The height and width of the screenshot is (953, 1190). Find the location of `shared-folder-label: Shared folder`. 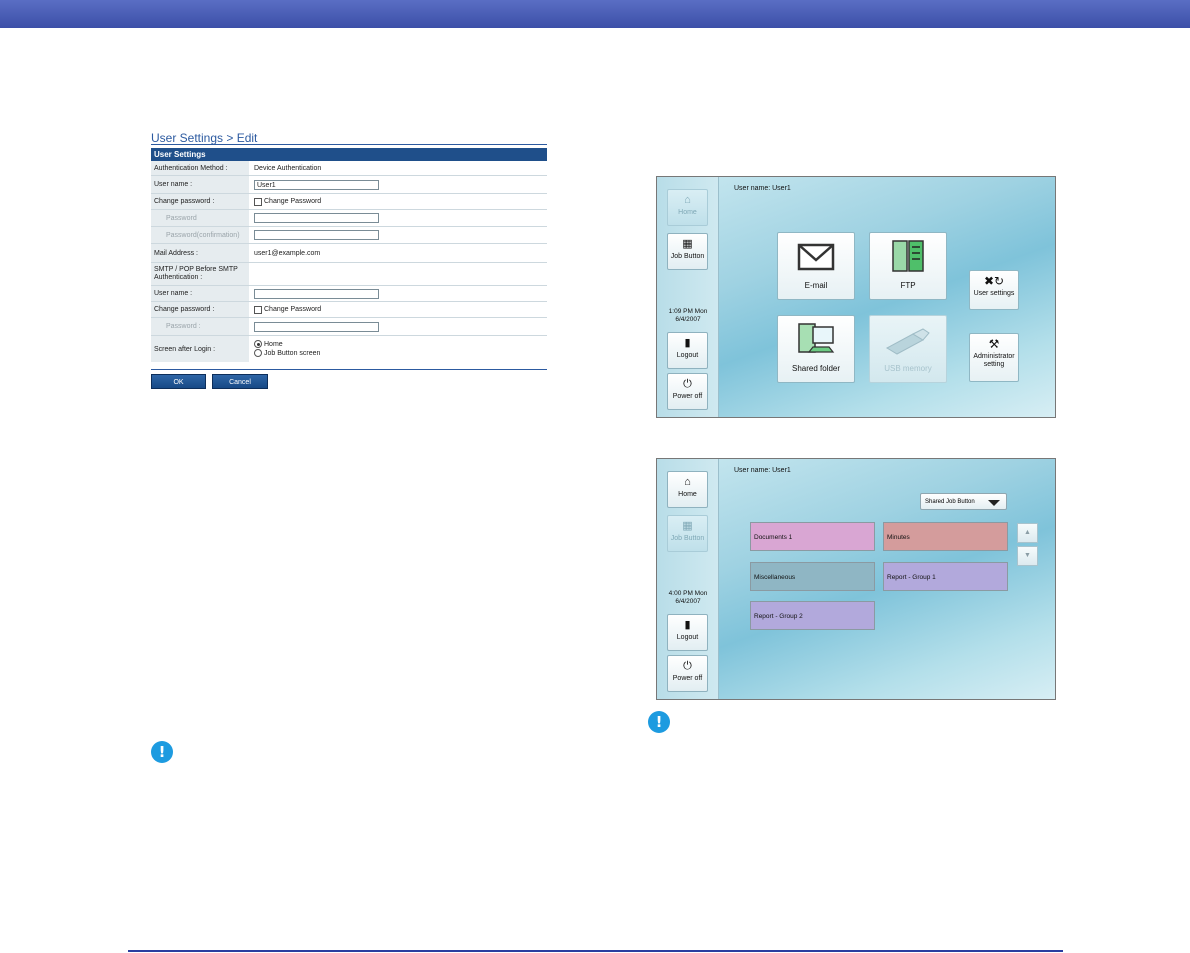

shared-folder-label: Shared folder is located at coordinates (816, 368).